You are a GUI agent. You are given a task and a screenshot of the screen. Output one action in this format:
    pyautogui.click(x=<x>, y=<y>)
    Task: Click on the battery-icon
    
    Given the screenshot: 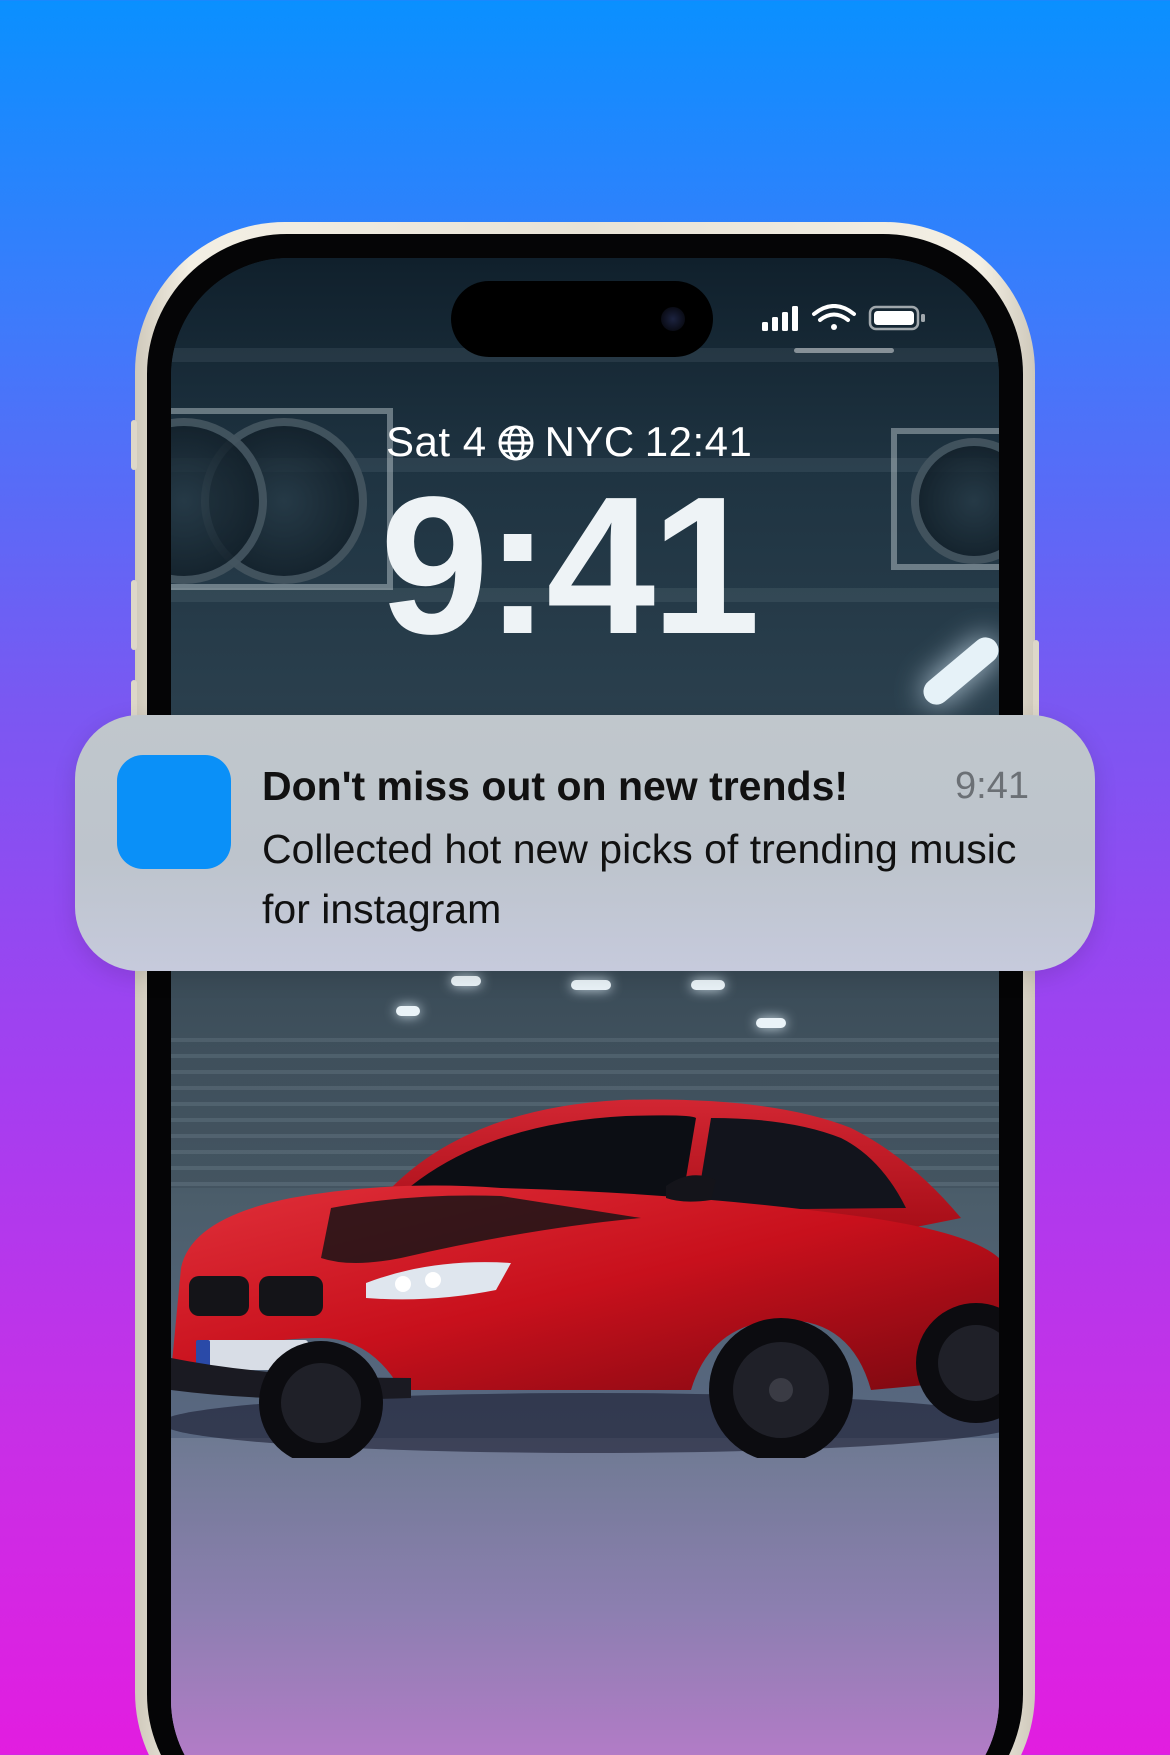 What is the action you would take?
    pyautogui.click(x=896, y=318)
    